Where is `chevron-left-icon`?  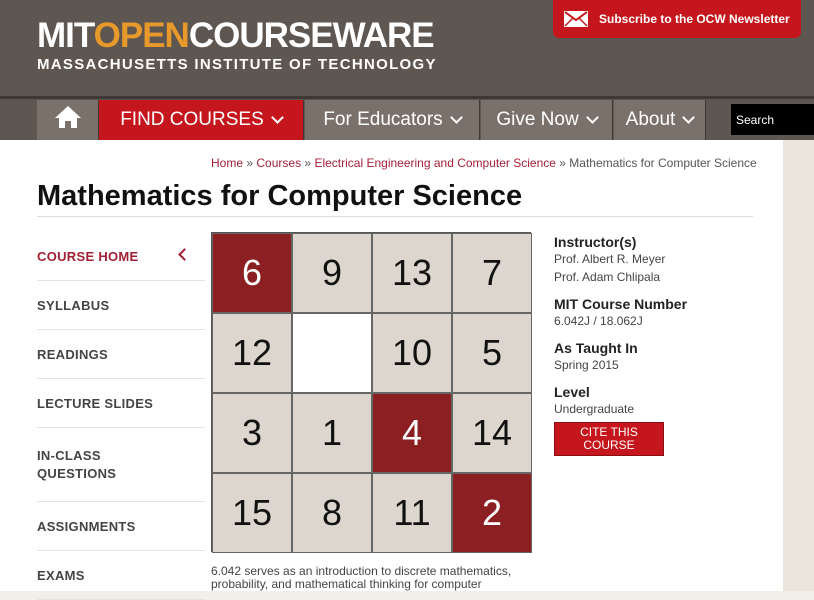 chevron-left-icon is located at coordinates (184, 254).